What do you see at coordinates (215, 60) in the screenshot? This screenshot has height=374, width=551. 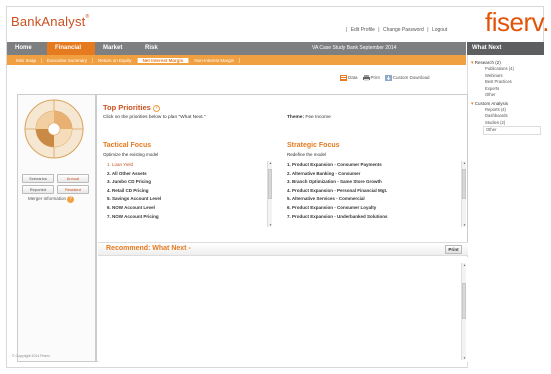 I see `subnav-non-interest-margin: Non-Interest Margin` at bounding box center [215, 60].